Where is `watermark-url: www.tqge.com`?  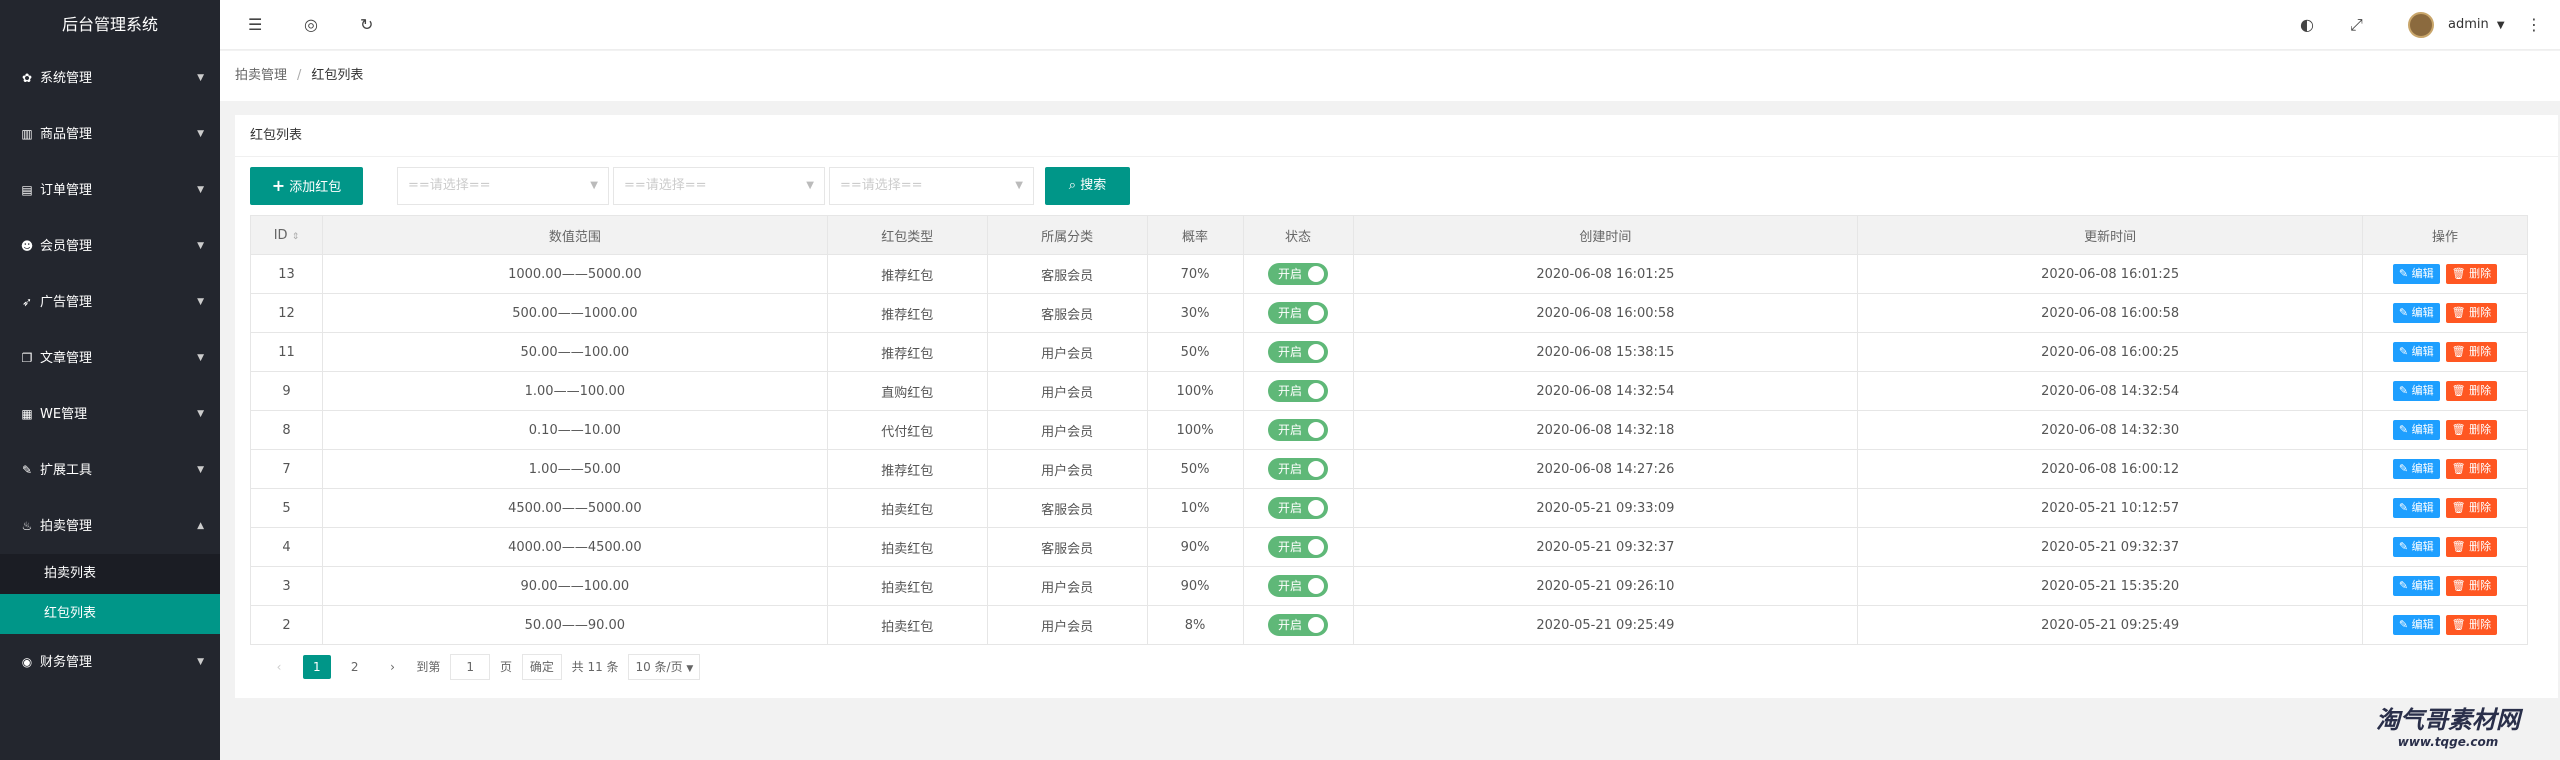 watermark-url: www.tqge.com is located at coordinates (2448, 742).